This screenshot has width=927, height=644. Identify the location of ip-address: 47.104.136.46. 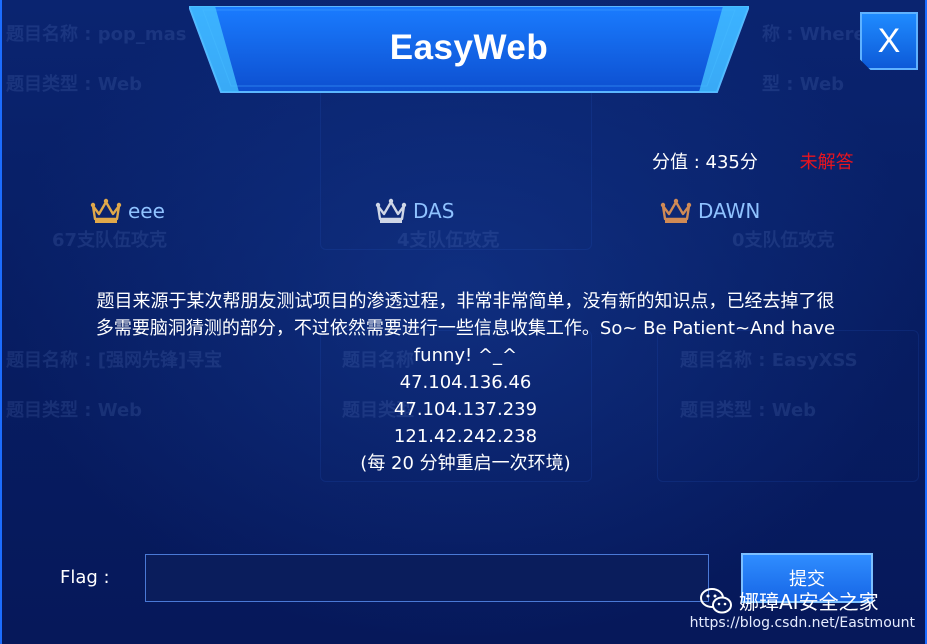
(465, 382).